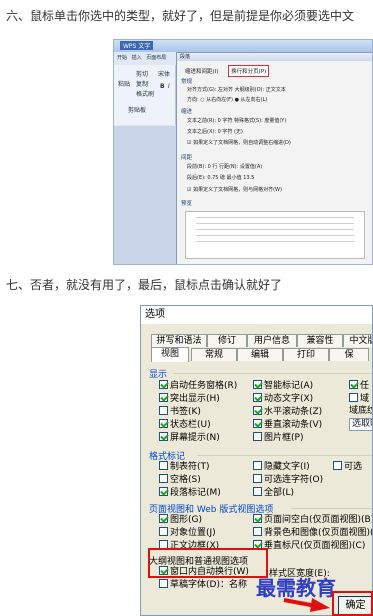  Describe the element at coordinates (145, 59) in the screenshot. I see `ribbon-tabs: 开始 插入 页面布局` at that location.